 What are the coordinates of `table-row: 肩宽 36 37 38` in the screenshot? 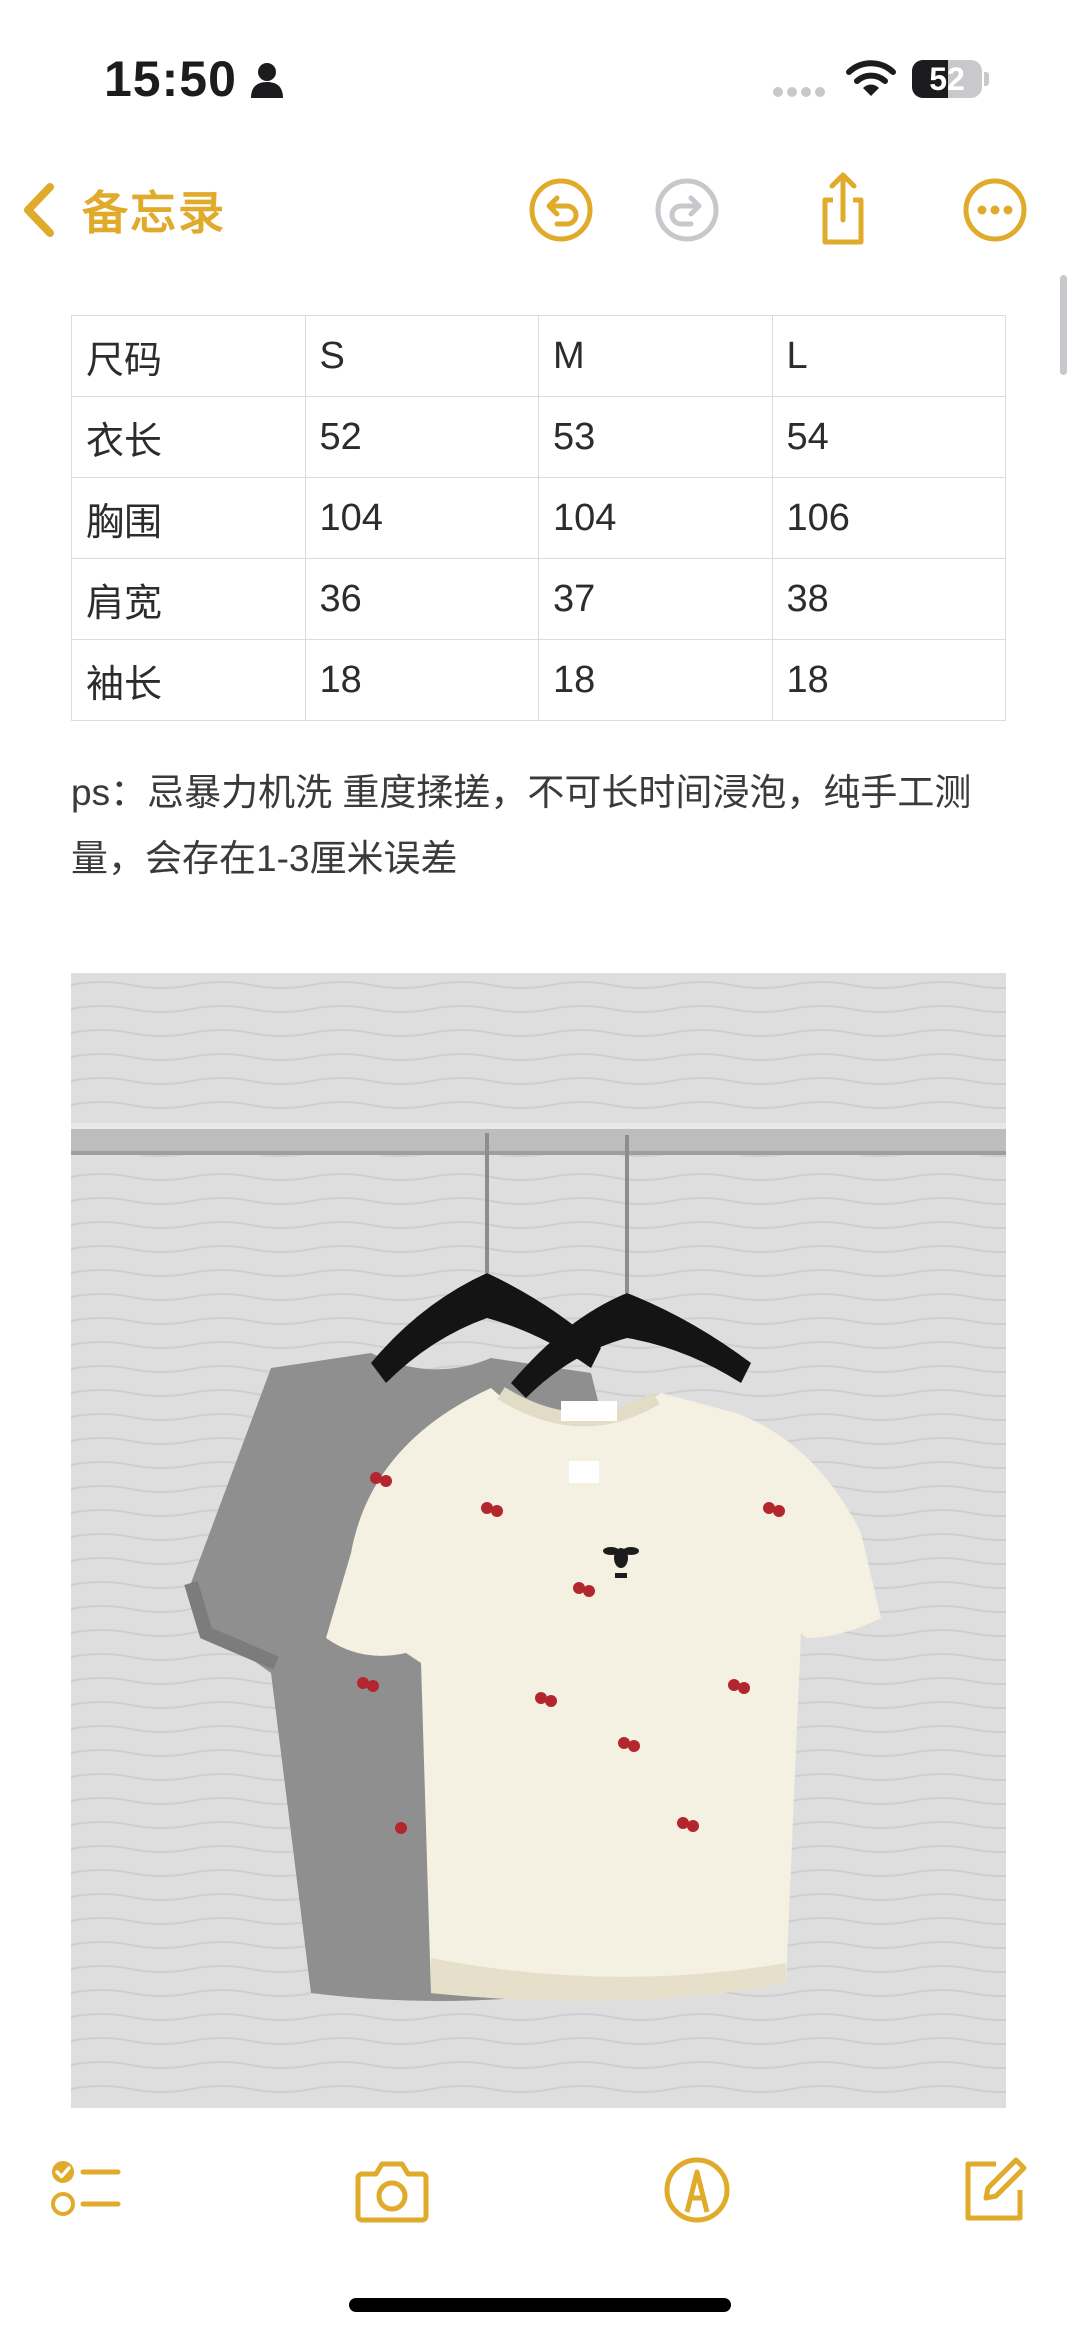 It's located at (538, 599).